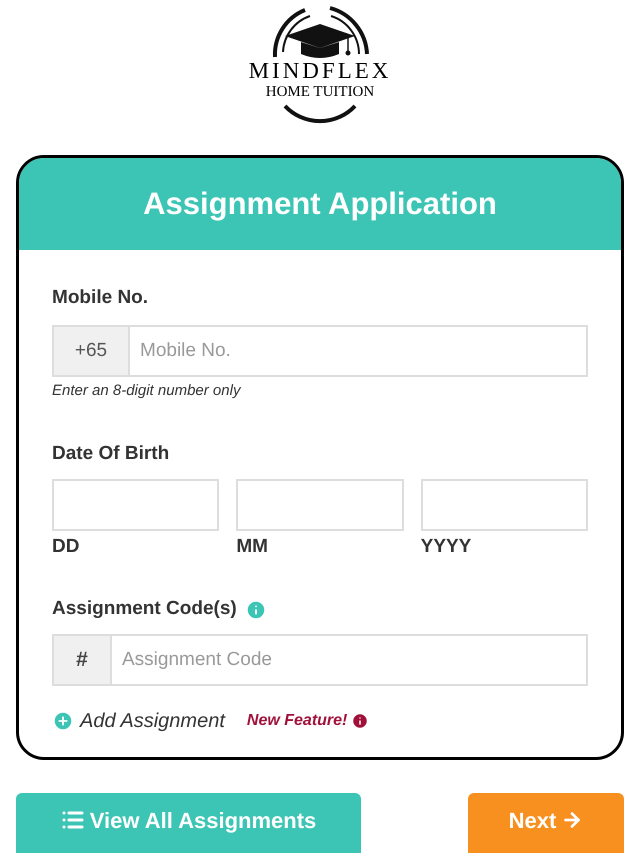  What do you see at coordinates (360, 721) in the screenshot?
I see `info-icon` at bounding box center [360, 721].